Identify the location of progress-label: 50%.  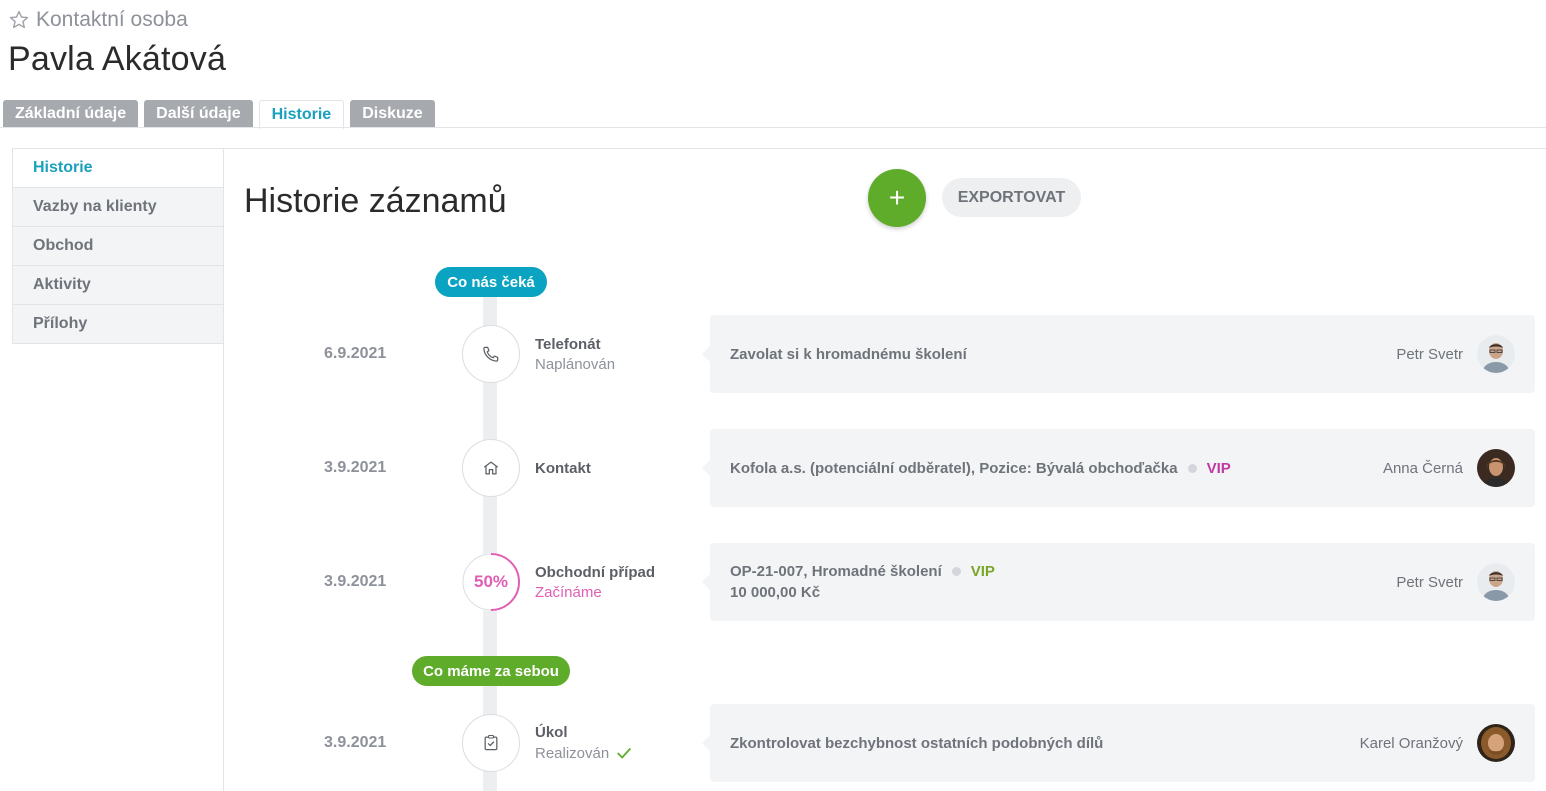
(491, 581).